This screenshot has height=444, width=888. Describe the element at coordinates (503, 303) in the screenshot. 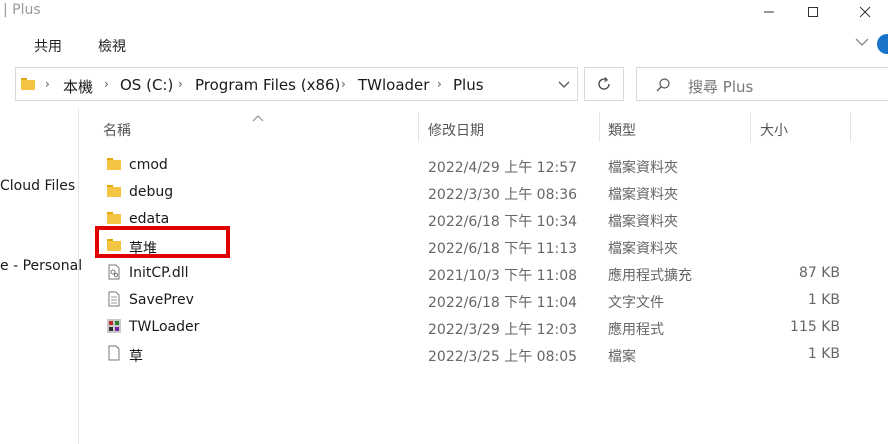

I see `file-date: 2022/6/18 下午 11:04` at that location.